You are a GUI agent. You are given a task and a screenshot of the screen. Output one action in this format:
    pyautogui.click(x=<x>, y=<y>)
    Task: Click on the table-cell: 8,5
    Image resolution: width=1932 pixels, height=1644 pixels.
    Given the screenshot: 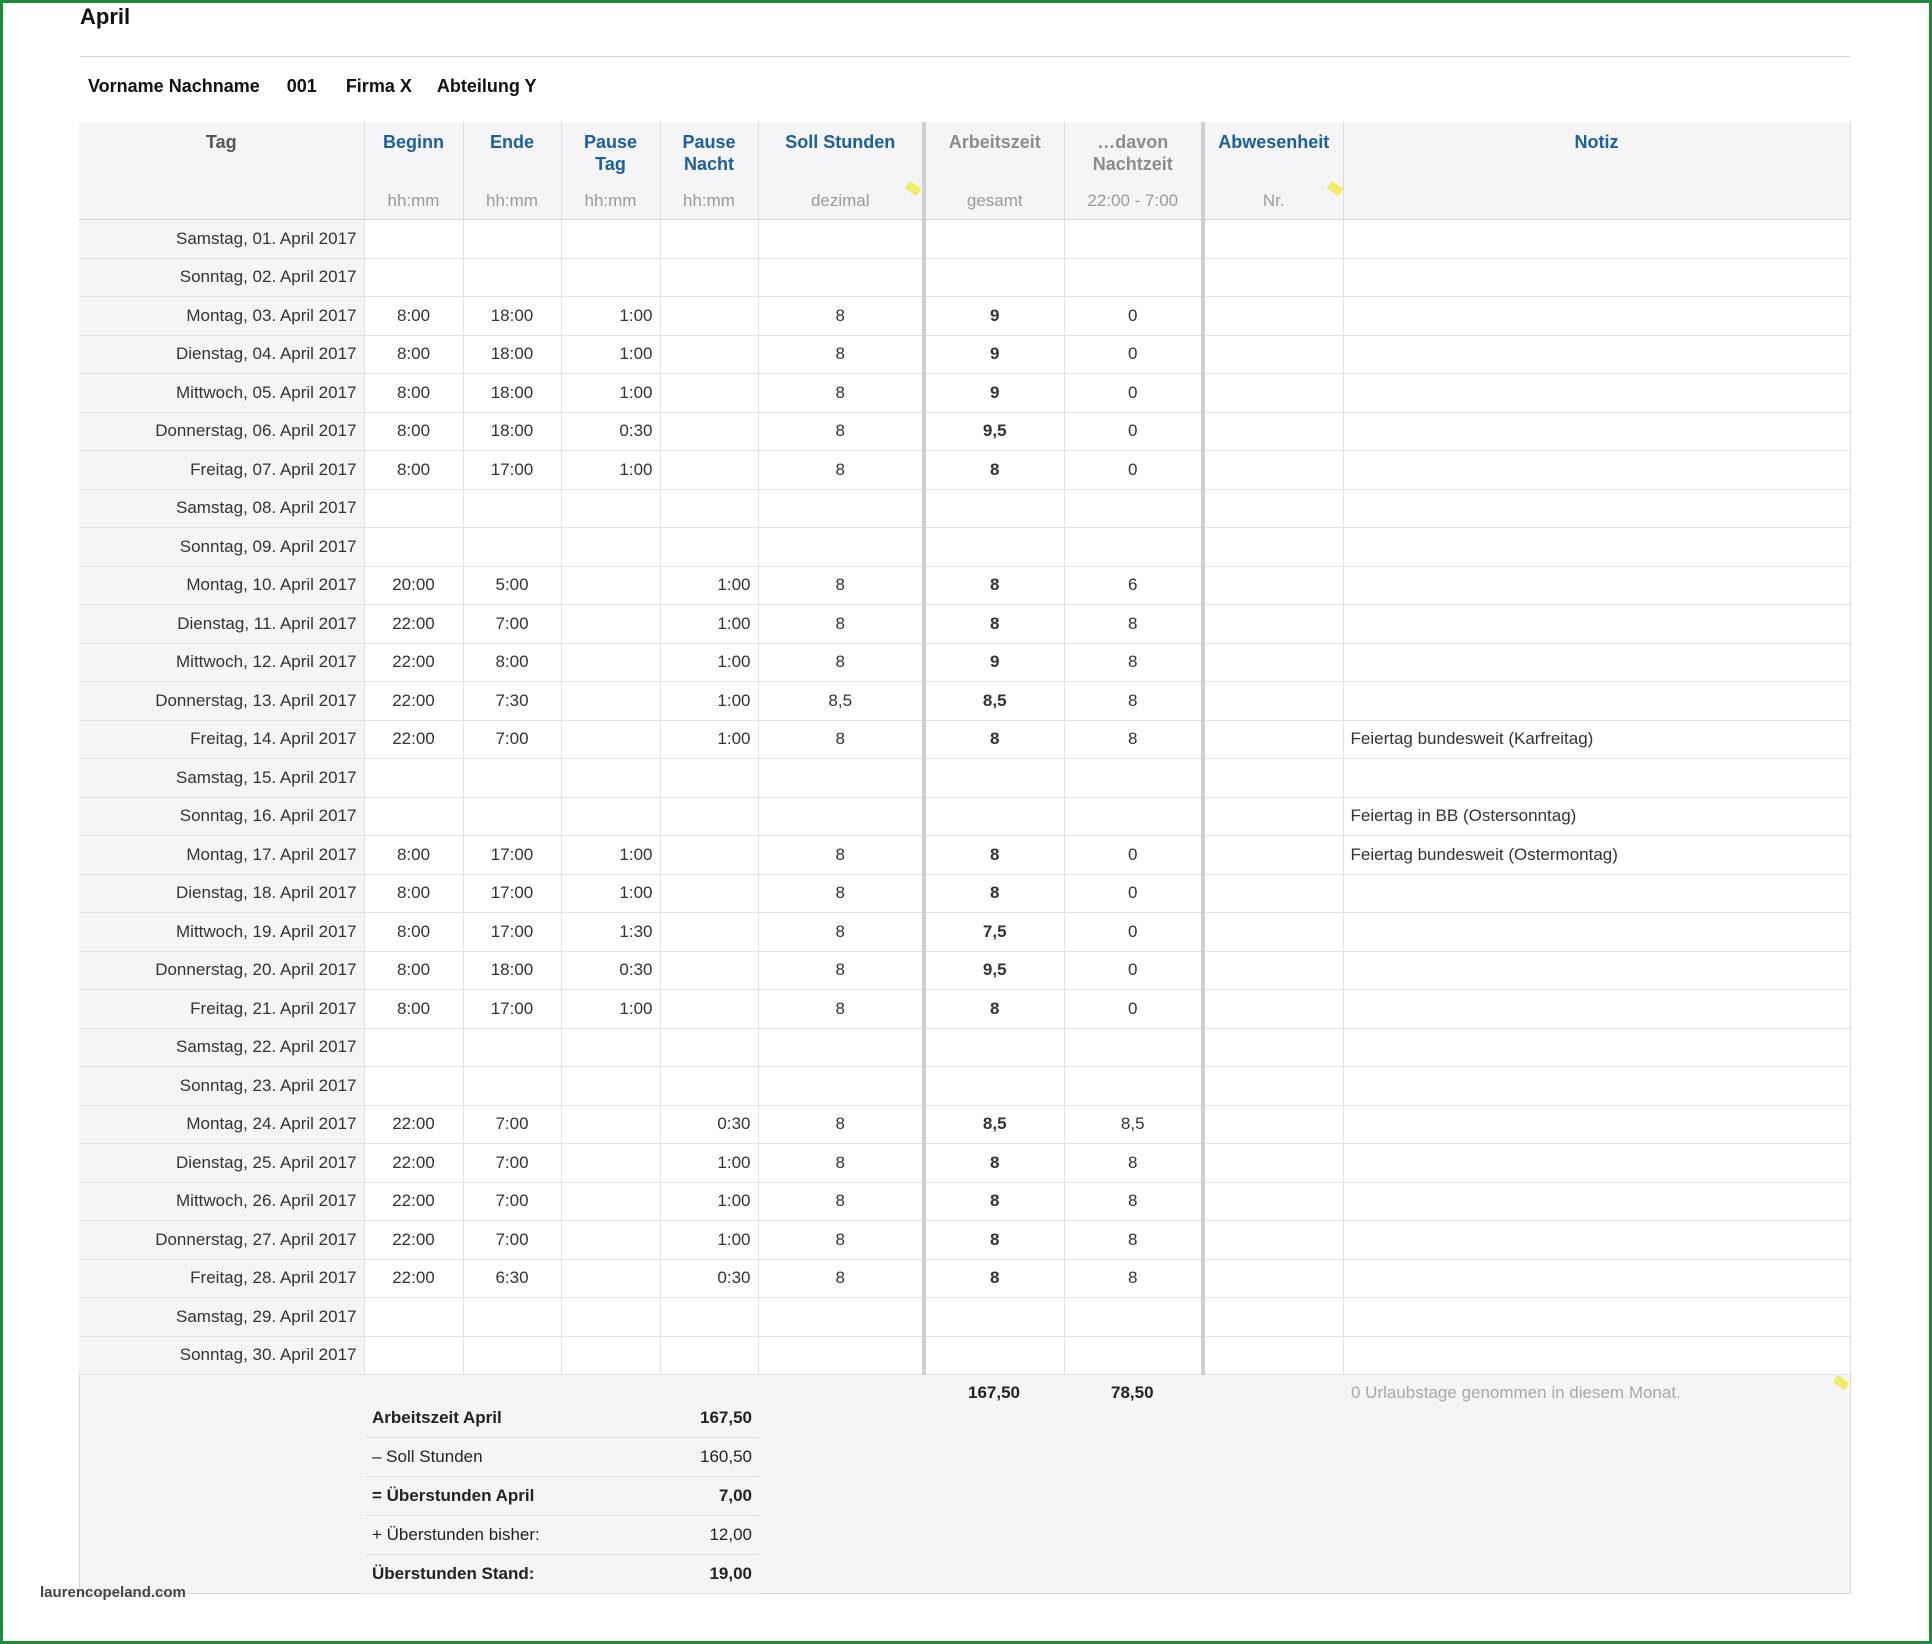 What is the action you would take?
    pyautogui.click(x=994, y=1124)
    